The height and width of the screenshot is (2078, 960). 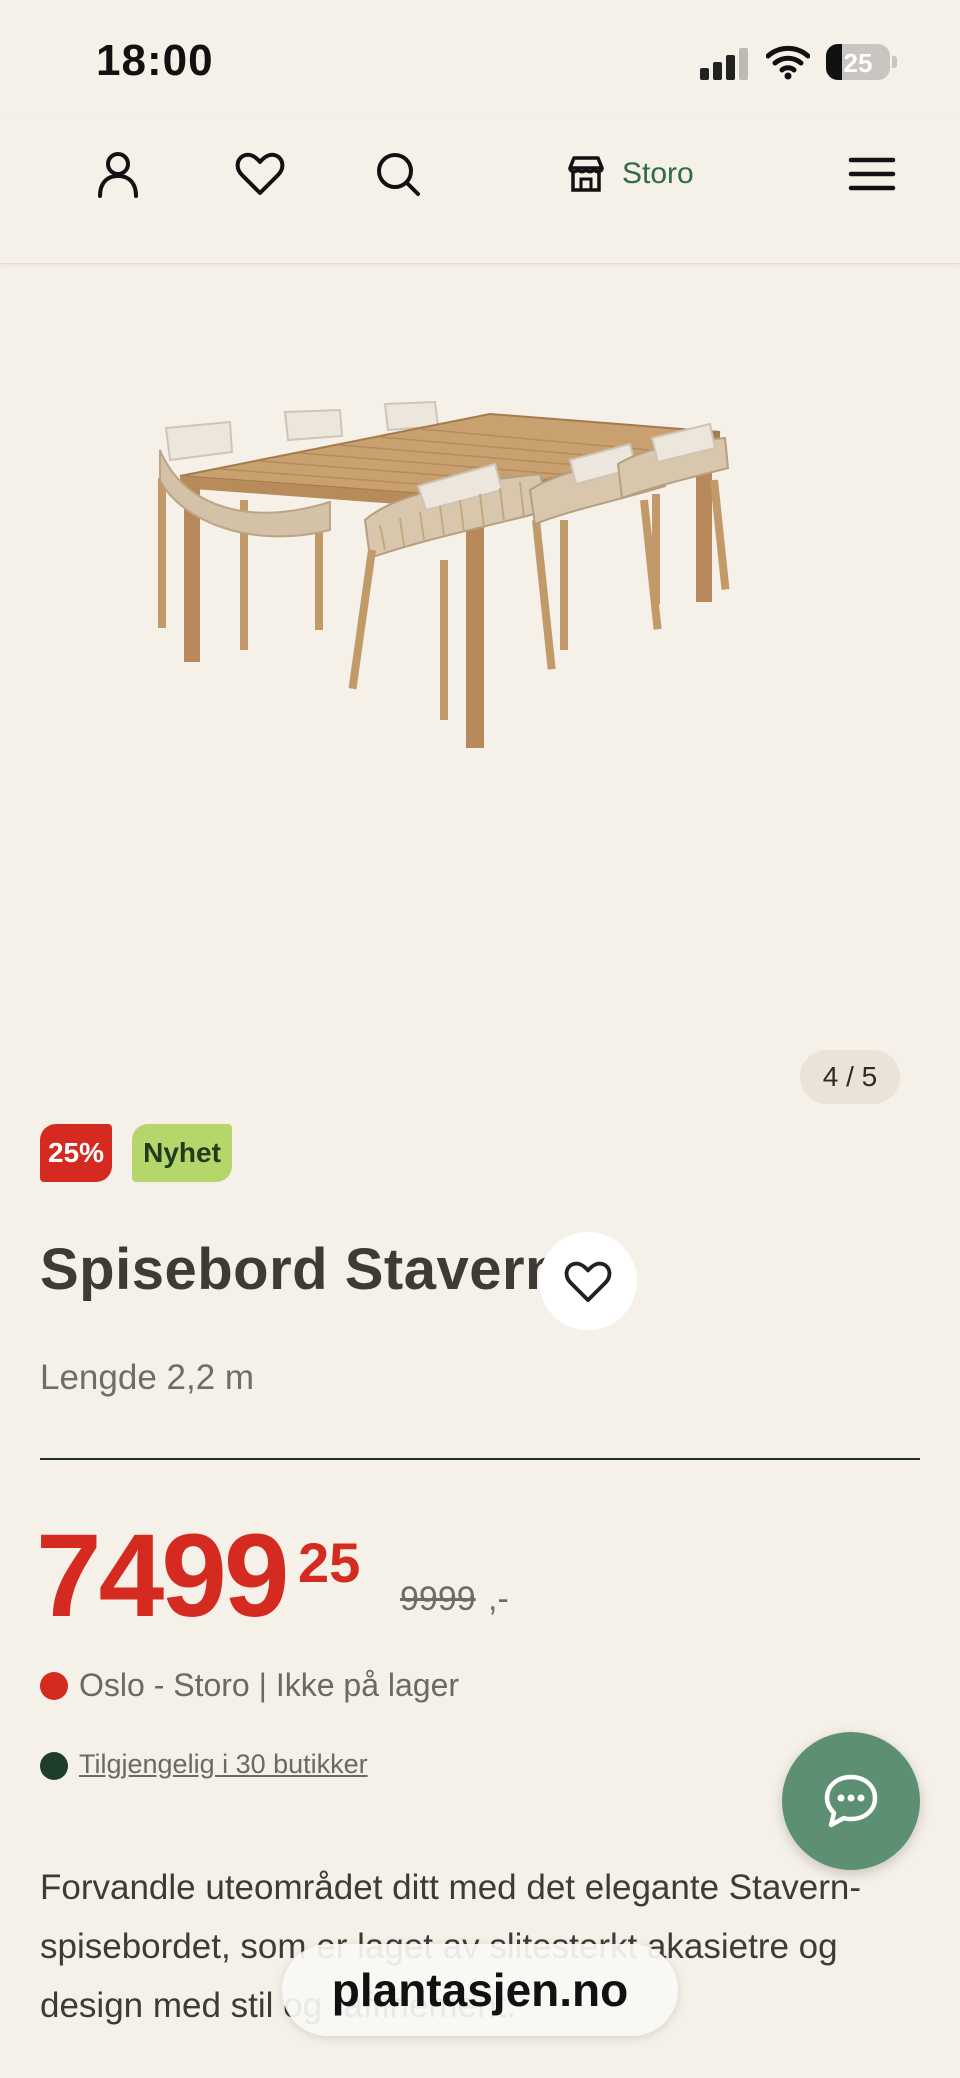 What do you see at coordinates (398, 174) in the screenshot?
I see `search-icon` at bounding box center [398, 174].